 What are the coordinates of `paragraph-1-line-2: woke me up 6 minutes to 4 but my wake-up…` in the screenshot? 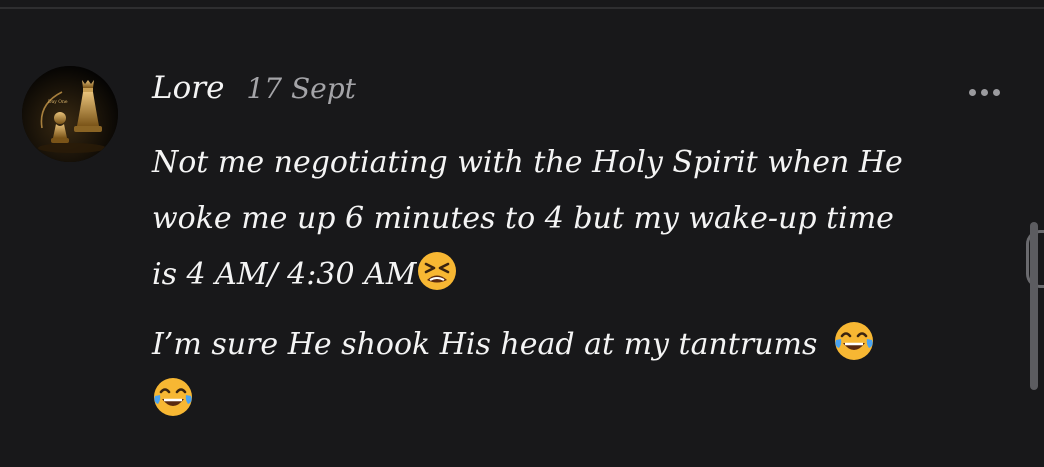 It's located at (523, 218).